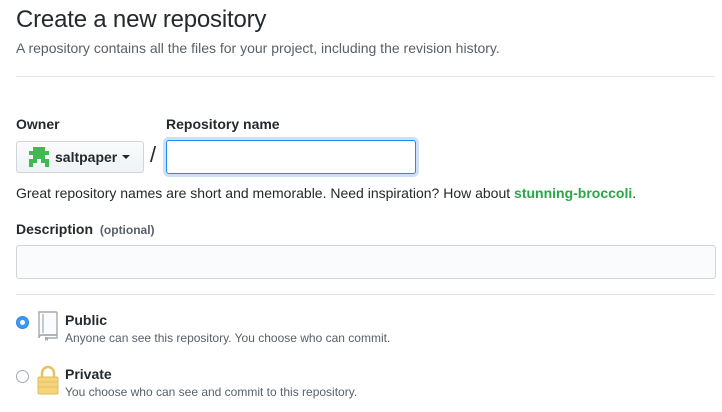 Image resolution: width=722 pixels, height=412 pixels. What do you see at coordinates (573, 193) in the screenshot?
I see `name-suggestion-link: stunning-broccoli` at bounding box center [573, 193].